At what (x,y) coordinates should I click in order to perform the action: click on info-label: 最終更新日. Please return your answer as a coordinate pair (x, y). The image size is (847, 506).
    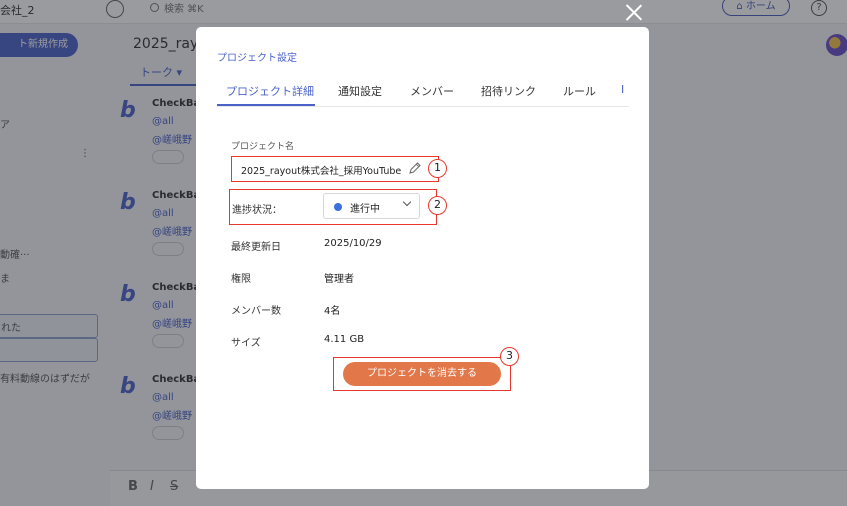
    Looking at the image, I should click on (256, 247).